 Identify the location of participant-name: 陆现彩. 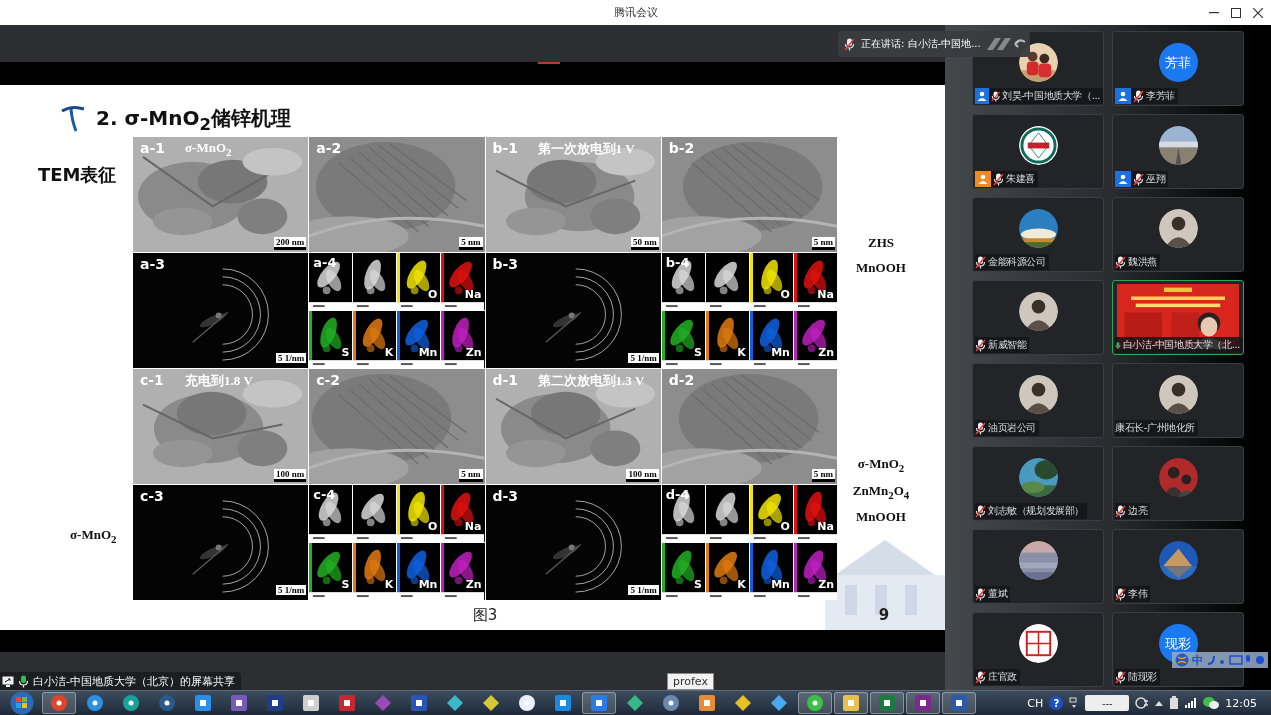
(1142, 677).